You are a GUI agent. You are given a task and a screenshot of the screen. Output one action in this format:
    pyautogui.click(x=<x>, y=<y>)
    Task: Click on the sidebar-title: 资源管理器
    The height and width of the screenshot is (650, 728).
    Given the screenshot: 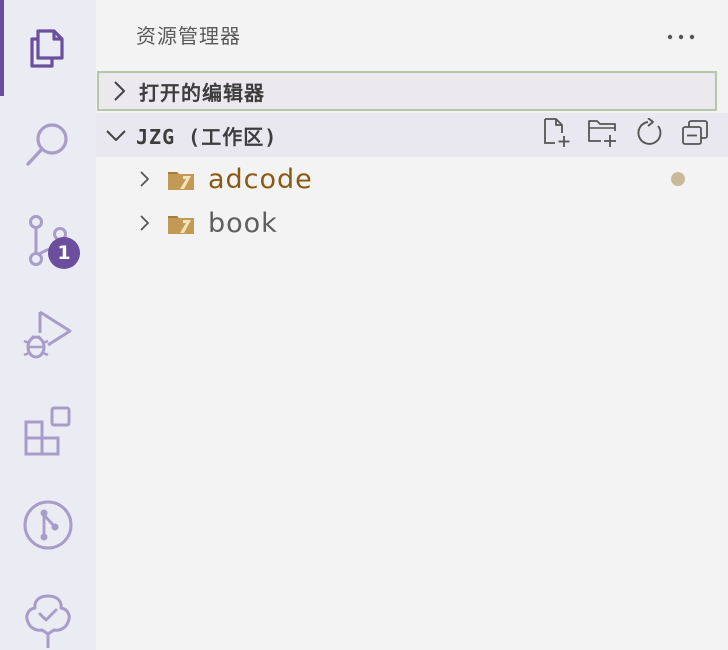 What is the action you would take?
    pyautogui.click(x=188, y=36)
    